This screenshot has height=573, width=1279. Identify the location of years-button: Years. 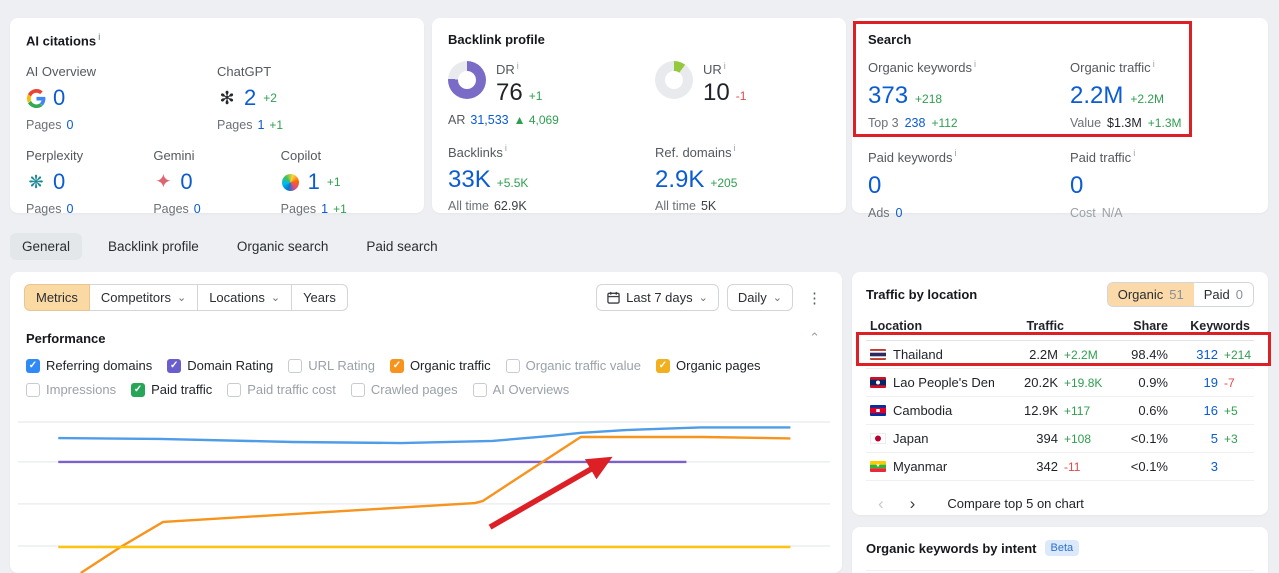
(319, 297).